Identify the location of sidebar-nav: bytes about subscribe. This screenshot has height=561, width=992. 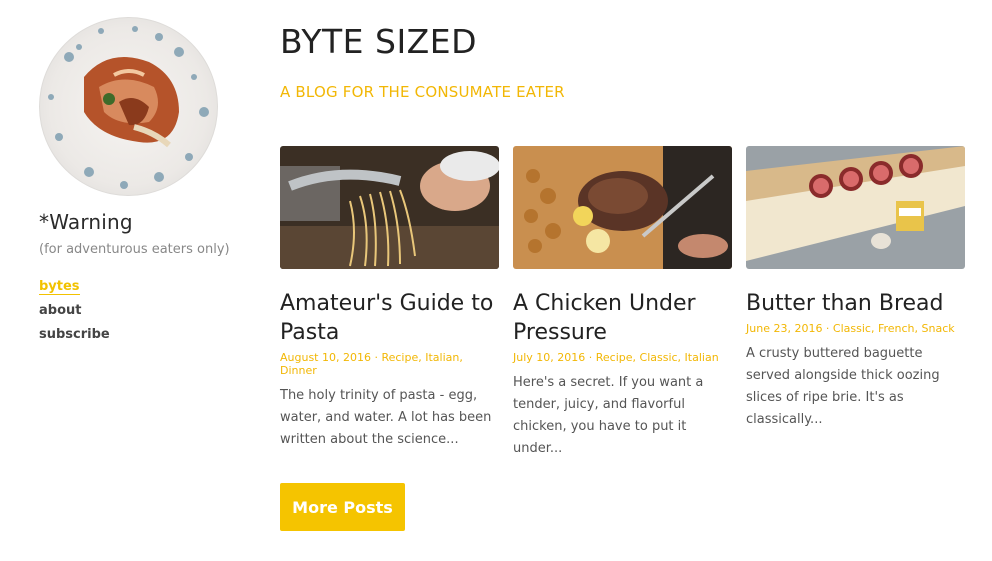
(139, 311).